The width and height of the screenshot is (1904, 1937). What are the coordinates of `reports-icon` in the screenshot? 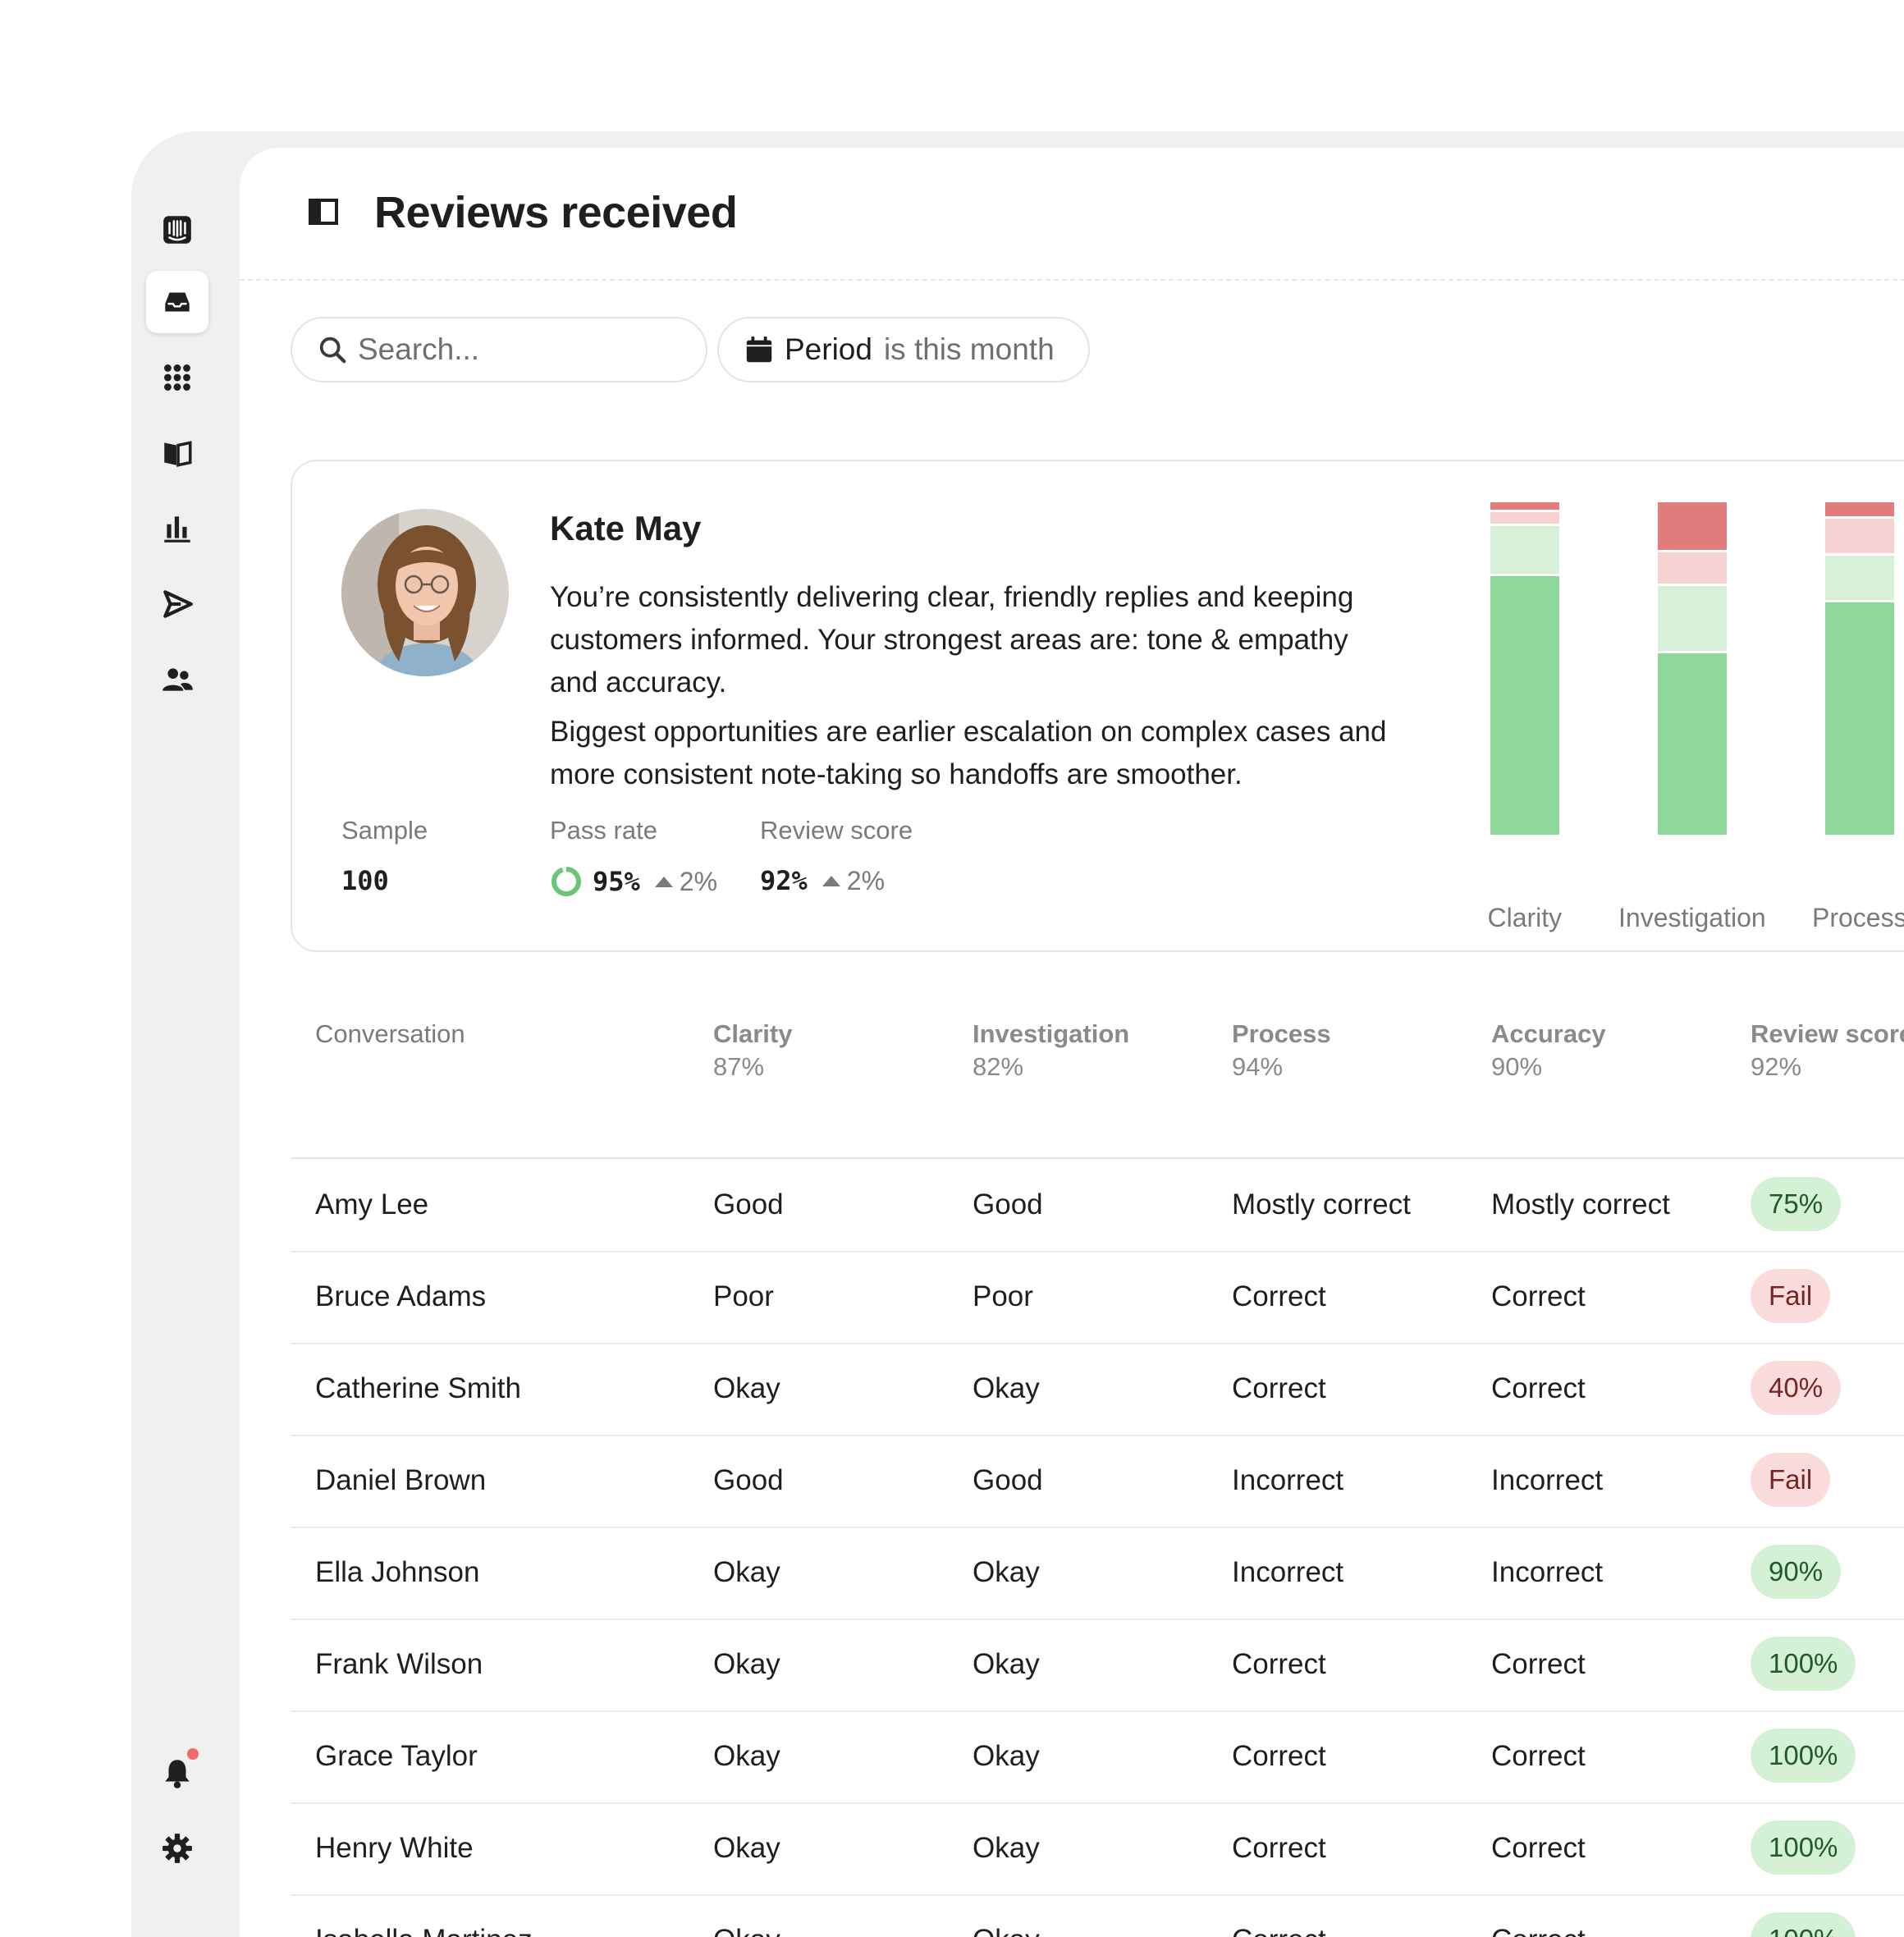 It's located at (177, 528).